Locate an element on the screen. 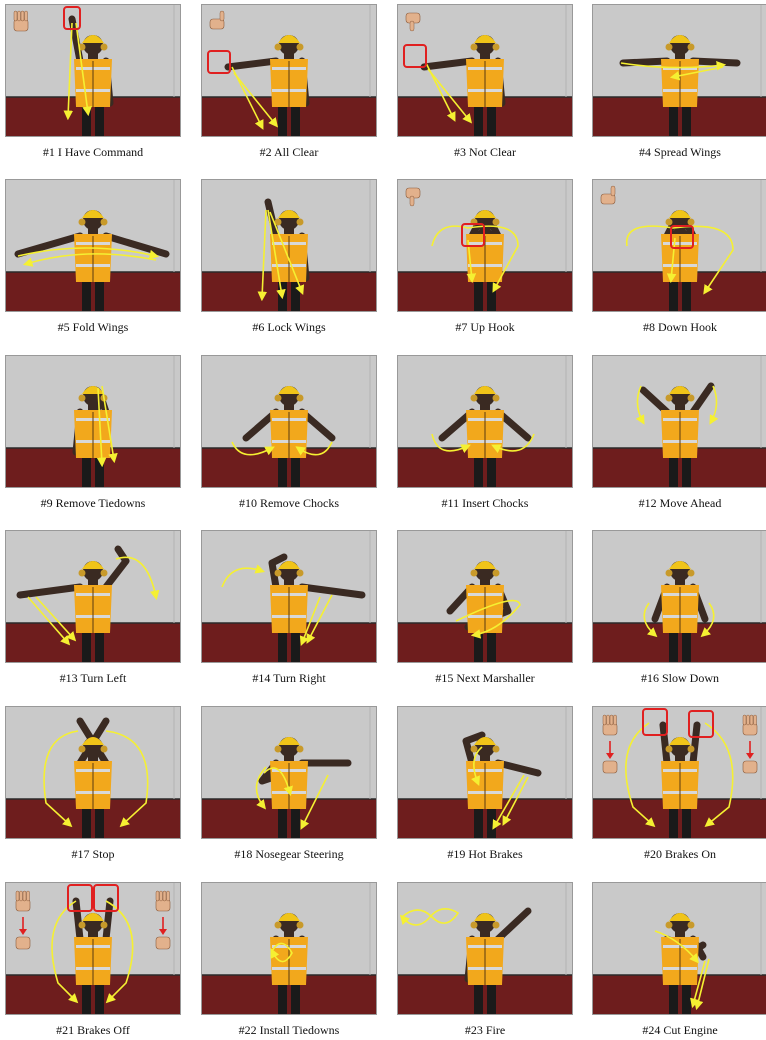 The image size is (766, 1040). gesture-caption: #16 Slow Down is located at coordinates (679, 678).